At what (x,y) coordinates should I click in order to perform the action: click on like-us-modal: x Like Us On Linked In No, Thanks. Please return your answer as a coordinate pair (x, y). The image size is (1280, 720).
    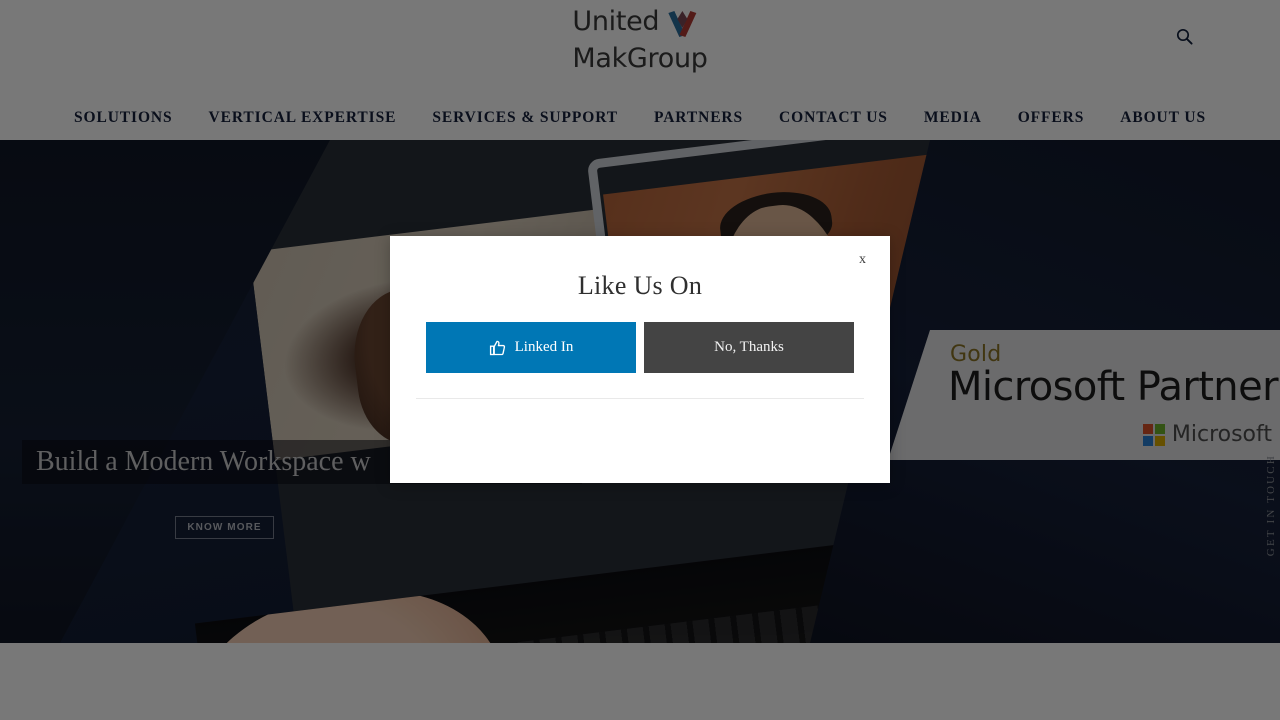
    Looking at the image, I should click on (640, 359).